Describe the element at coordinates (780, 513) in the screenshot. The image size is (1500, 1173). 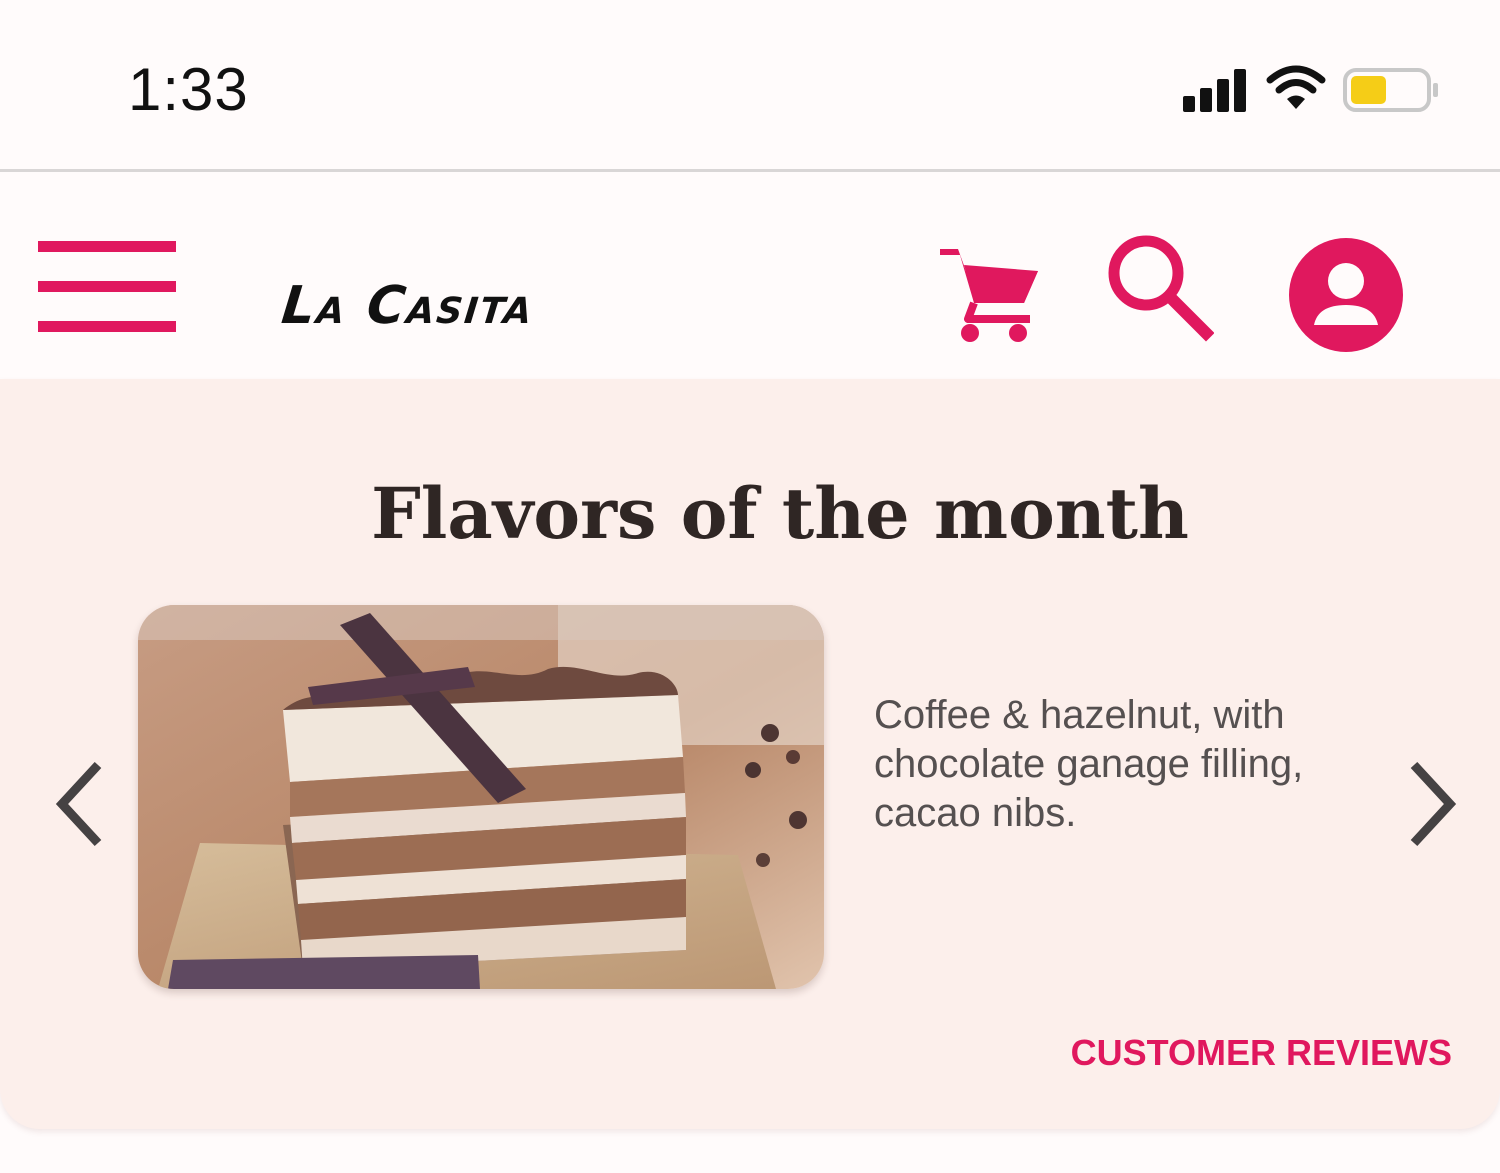
I see `feature-title: Flavors of the month` at that location.